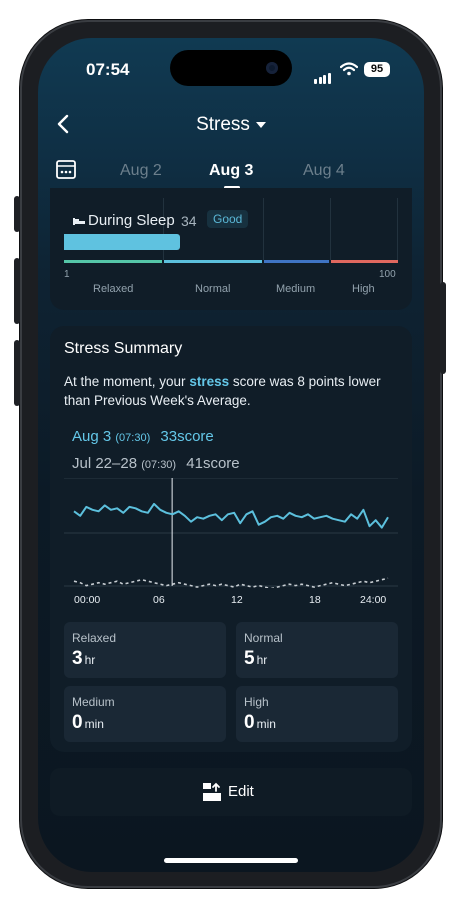 The image size is (462, 910). What do you see at coordinates (237, 600) in the screenshot?
I see `x-tick-2: 12` at bounding box center [237, 600].